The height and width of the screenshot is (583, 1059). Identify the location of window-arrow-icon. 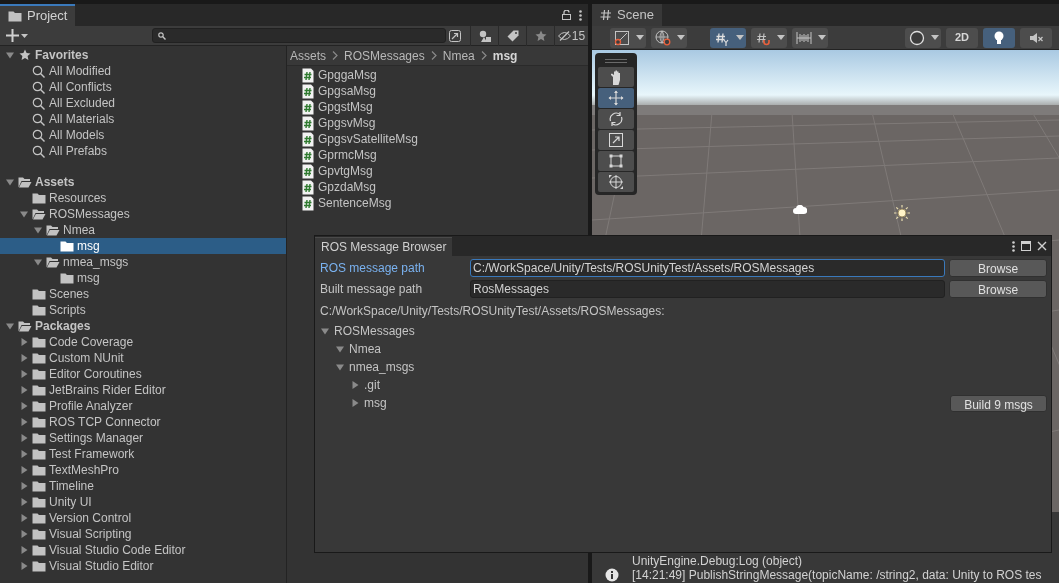
(455, 35).